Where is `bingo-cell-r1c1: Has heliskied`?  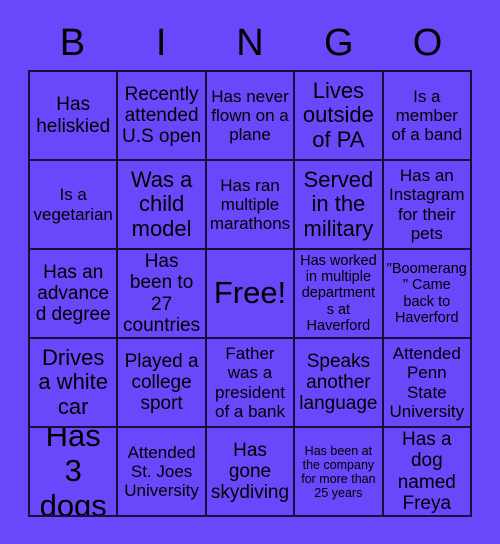
bingo-cell-r1c1: Has heliskied is located at coordinates (74, 116).